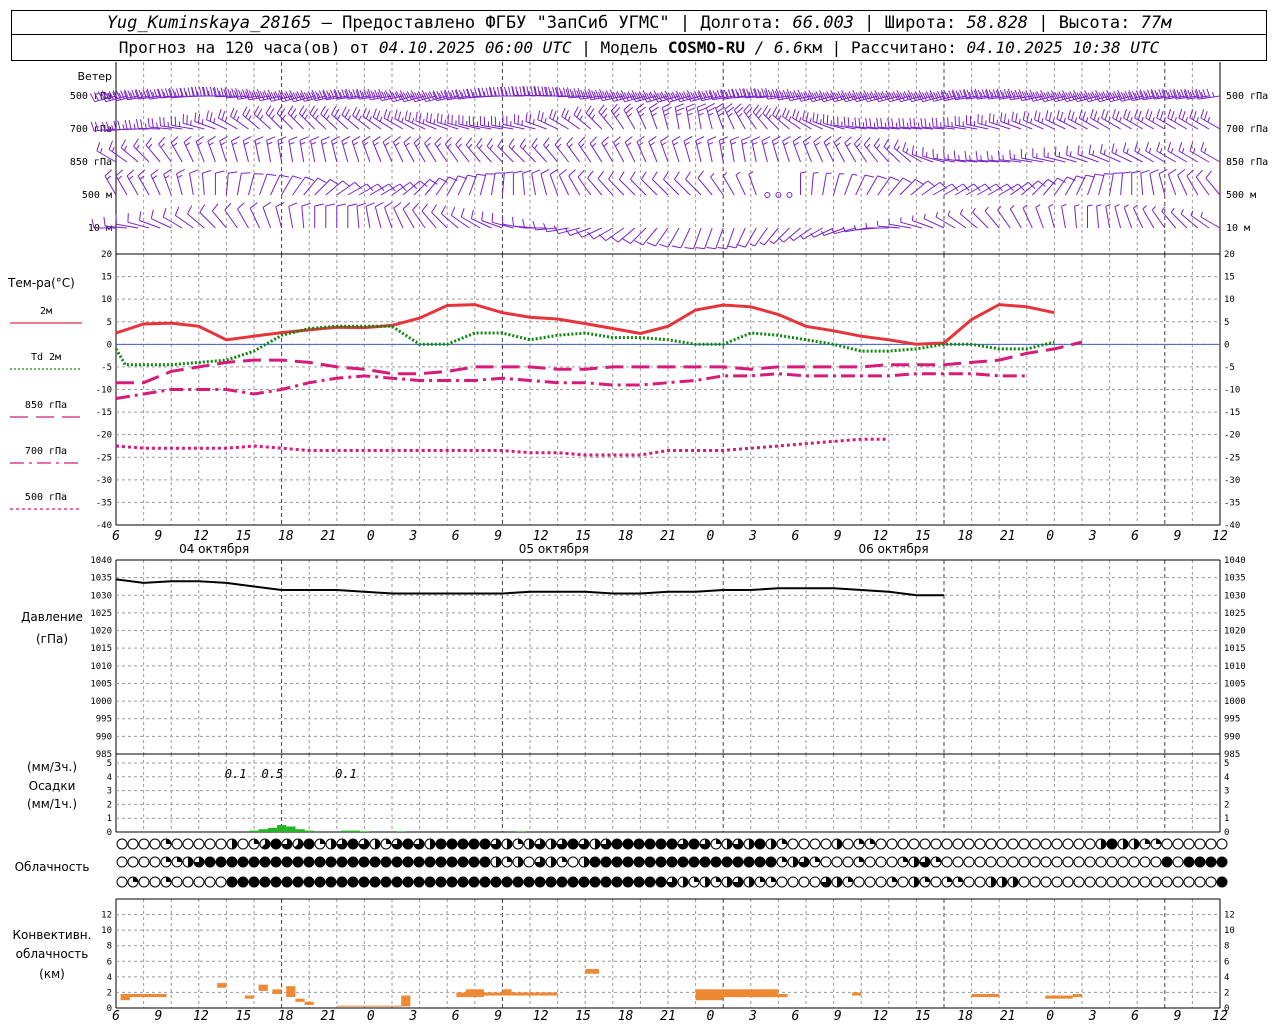  Describe the element at coordinates (104, 413) in the screenshot. I see `temp-ytick-left: -15` at that location.